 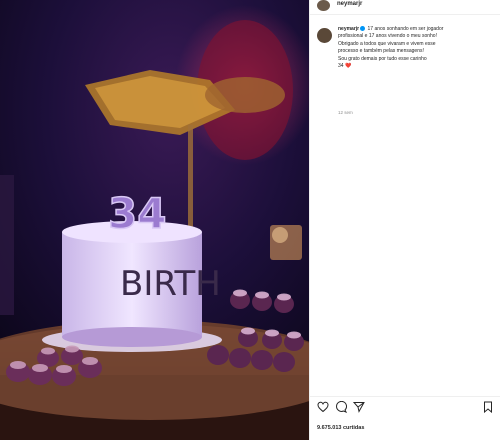 What do you see at coordinates (382, 58) in the screenshot?
I see `caption-line-5: Sou grato demais por tudo esse carinho` at bounding box center [382, 58].